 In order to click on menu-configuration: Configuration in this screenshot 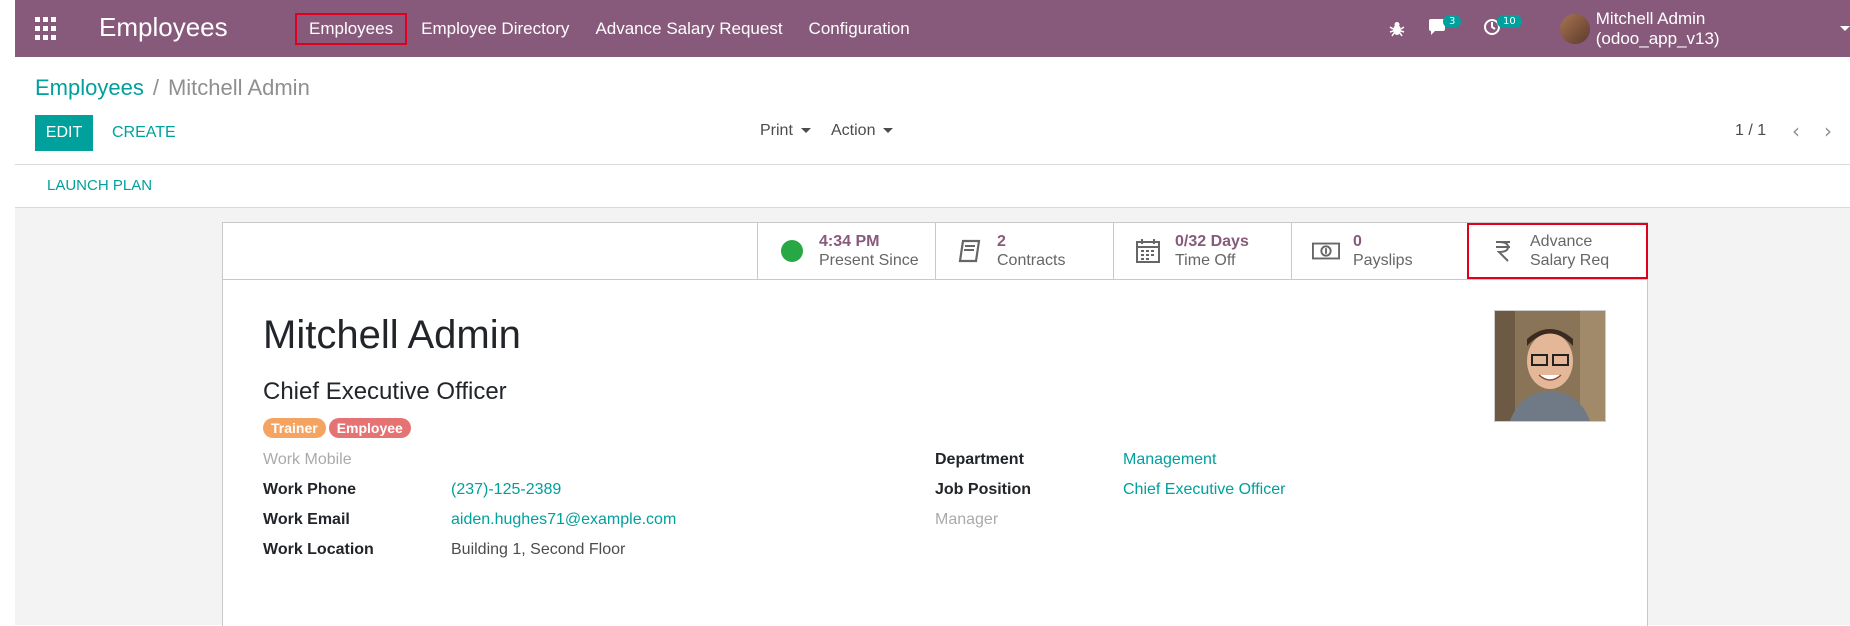, I will do `click(859, 29)`.